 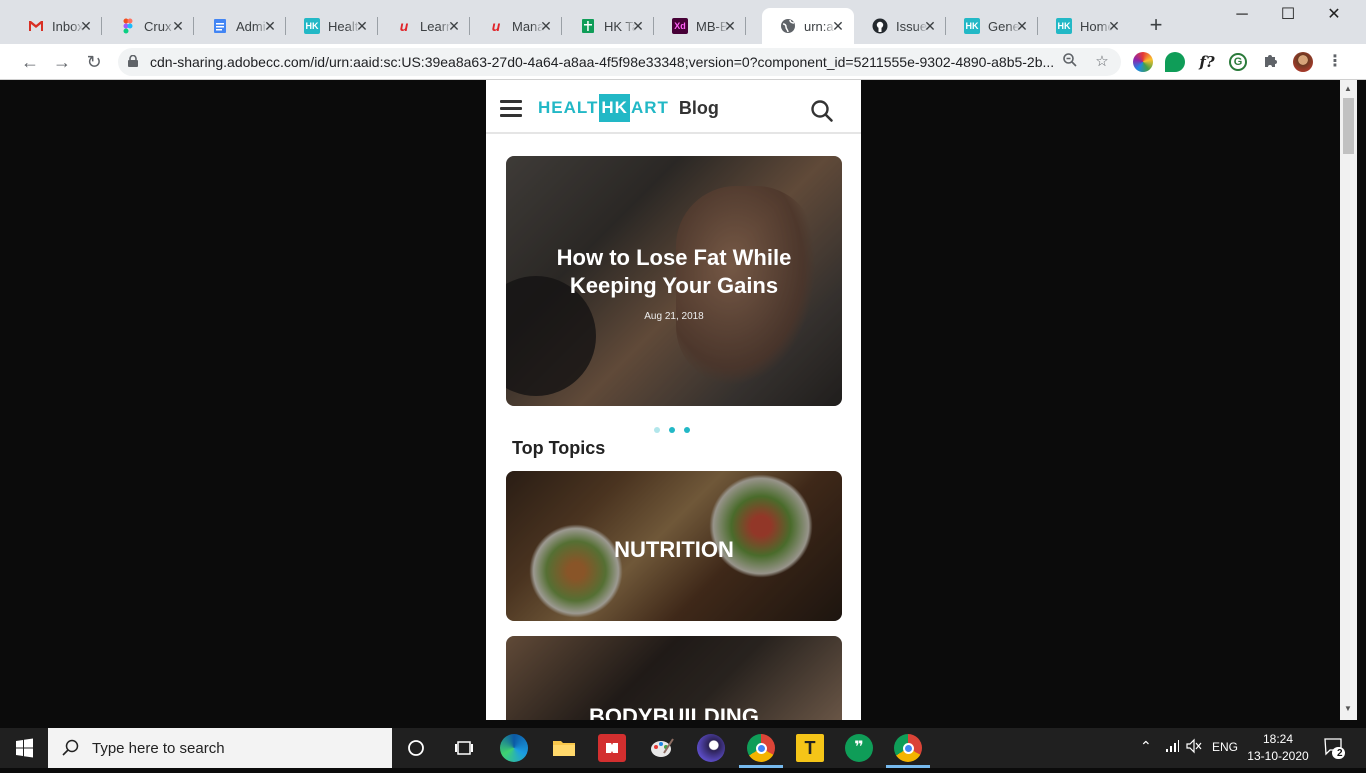 I want to click on logo-part2: HK, so click(x=614, y=108).